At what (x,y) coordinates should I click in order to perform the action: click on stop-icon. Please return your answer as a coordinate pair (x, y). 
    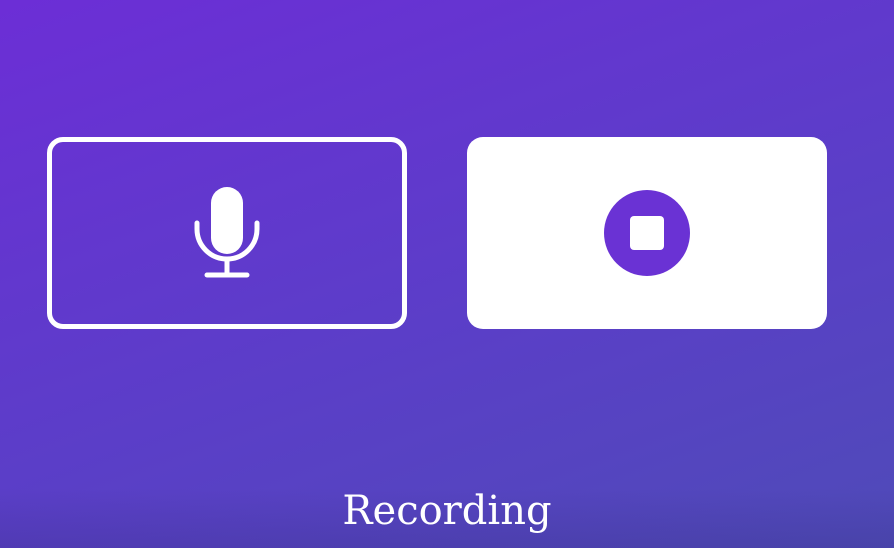
    Looking at the image, I should click on (647, 233).